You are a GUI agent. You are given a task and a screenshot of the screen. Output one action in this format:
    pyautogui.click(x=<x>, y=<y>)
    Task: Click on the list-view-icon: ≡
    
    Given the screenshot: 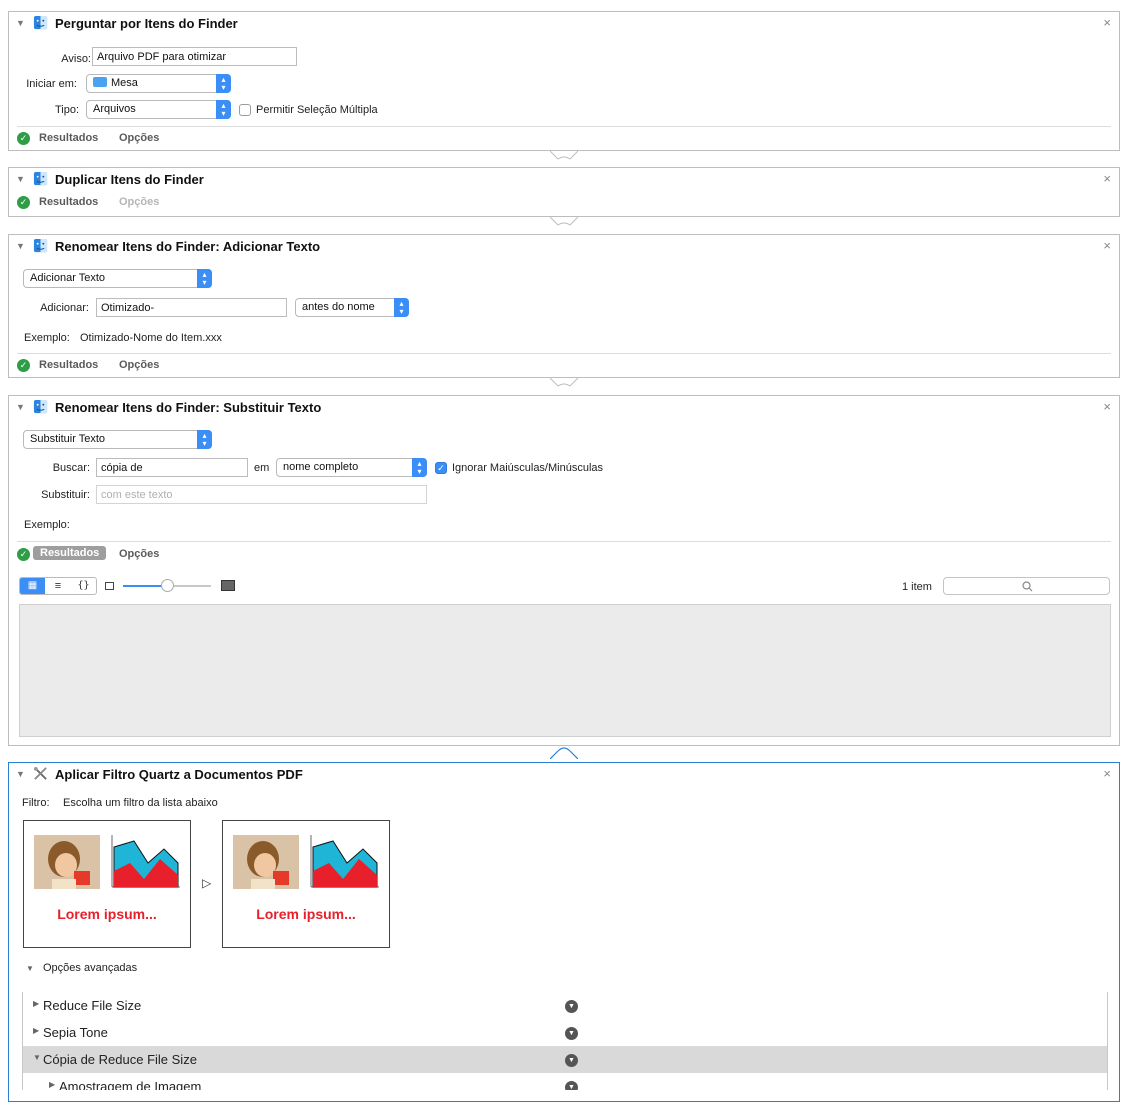 What is the action you would take?
    pyautogui.click(x=58, y=586)
    